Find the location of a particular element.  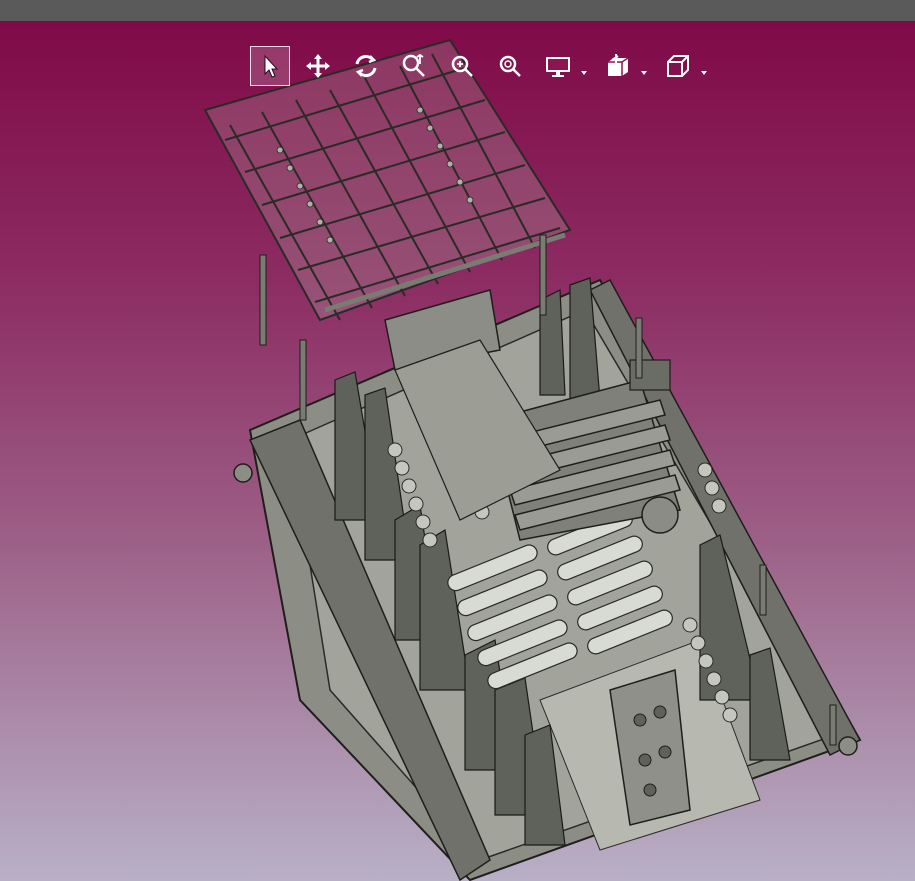

ear-left is located at coordinates (243, 473).